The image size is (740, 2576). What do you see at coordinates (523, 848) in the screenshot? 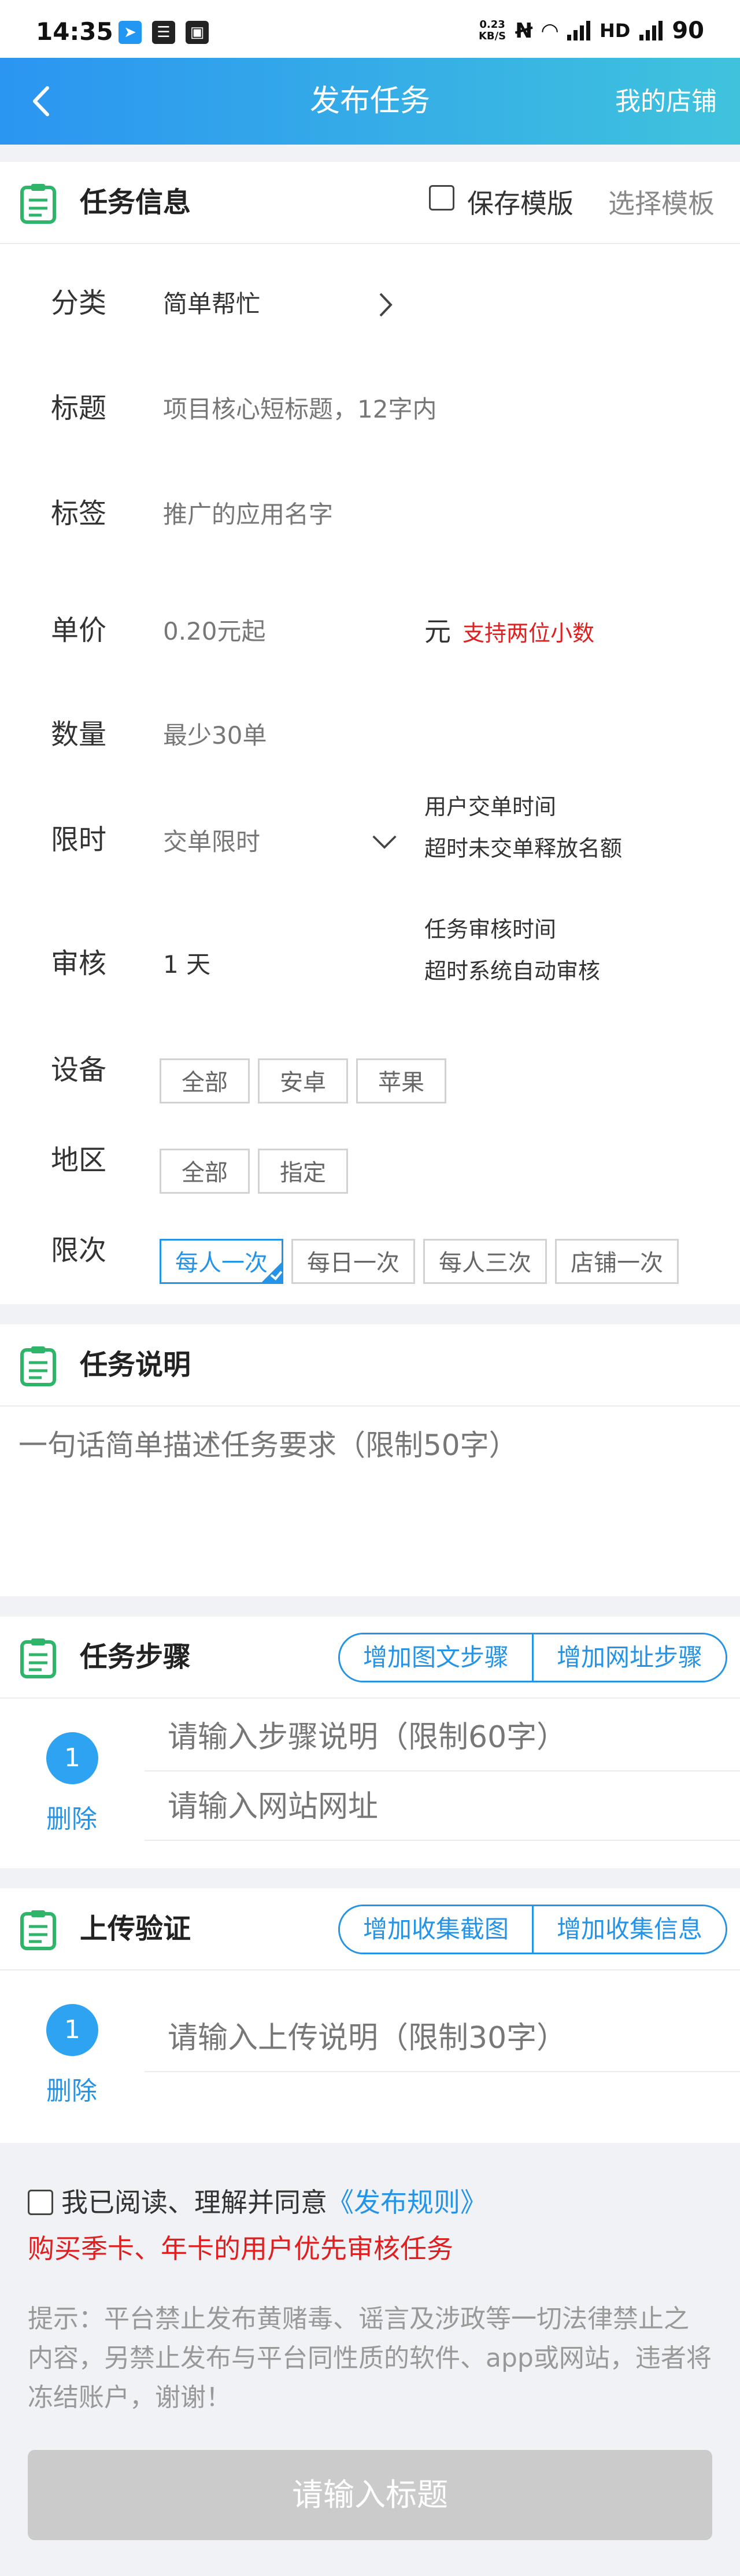
I see `time-limit-warning: 超时未交单释放名额` at bounding box center [523, 848].